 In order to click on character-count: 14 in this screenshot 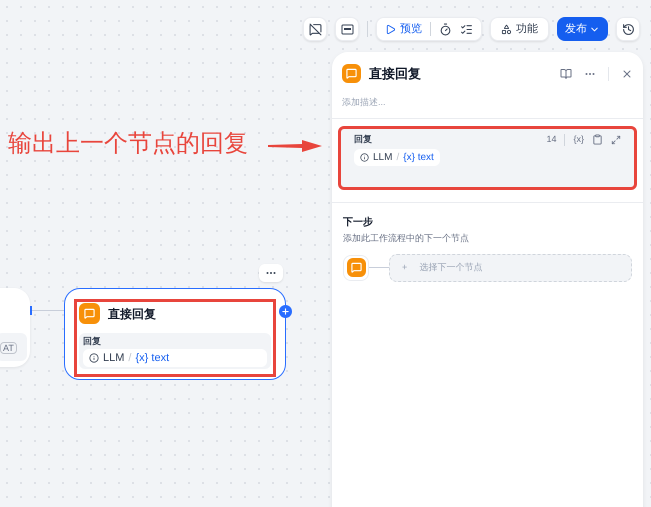, I will do `click(551, 139)`.